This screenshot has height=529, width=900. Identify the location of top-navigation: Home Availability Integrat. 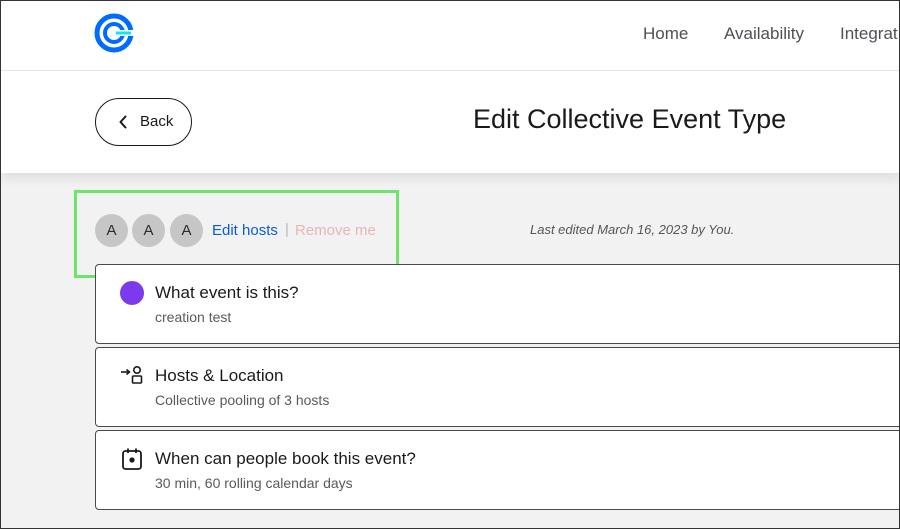
(450, 36).